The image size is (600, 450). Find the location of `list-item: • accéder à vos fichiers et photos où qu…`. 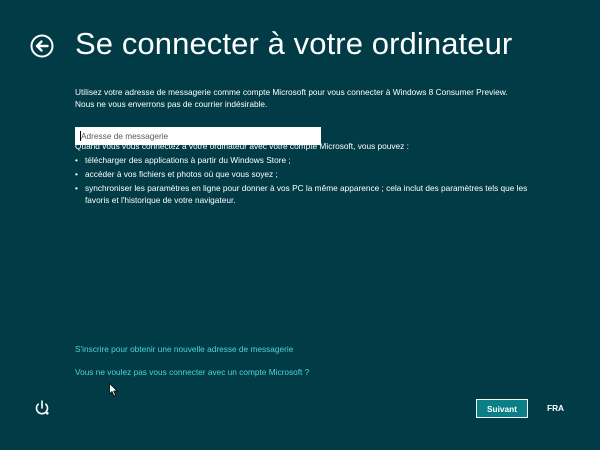

list-item: • accéder à vos fichiers et photos où qu… is located at coordinates (310, 174).